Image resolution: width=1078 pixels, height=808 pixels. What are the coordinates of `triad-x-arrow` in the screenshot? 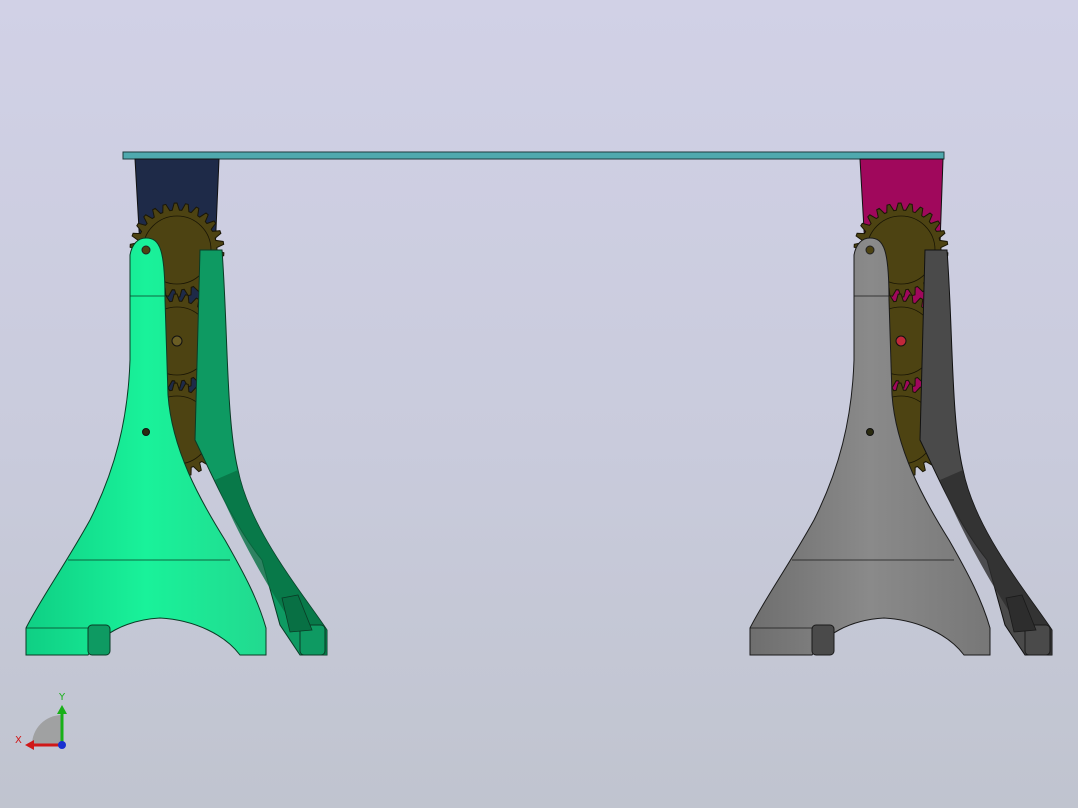 It's located at (29, 745).